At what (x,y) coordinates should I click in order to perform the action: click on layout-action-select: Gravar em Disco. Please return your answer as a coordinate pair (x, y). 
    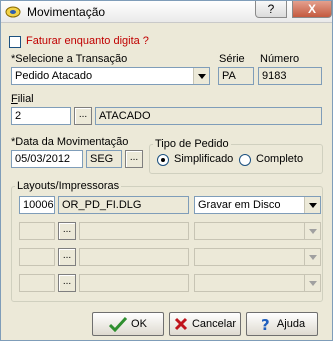
    Looking at the image, I should click on (257, 205).